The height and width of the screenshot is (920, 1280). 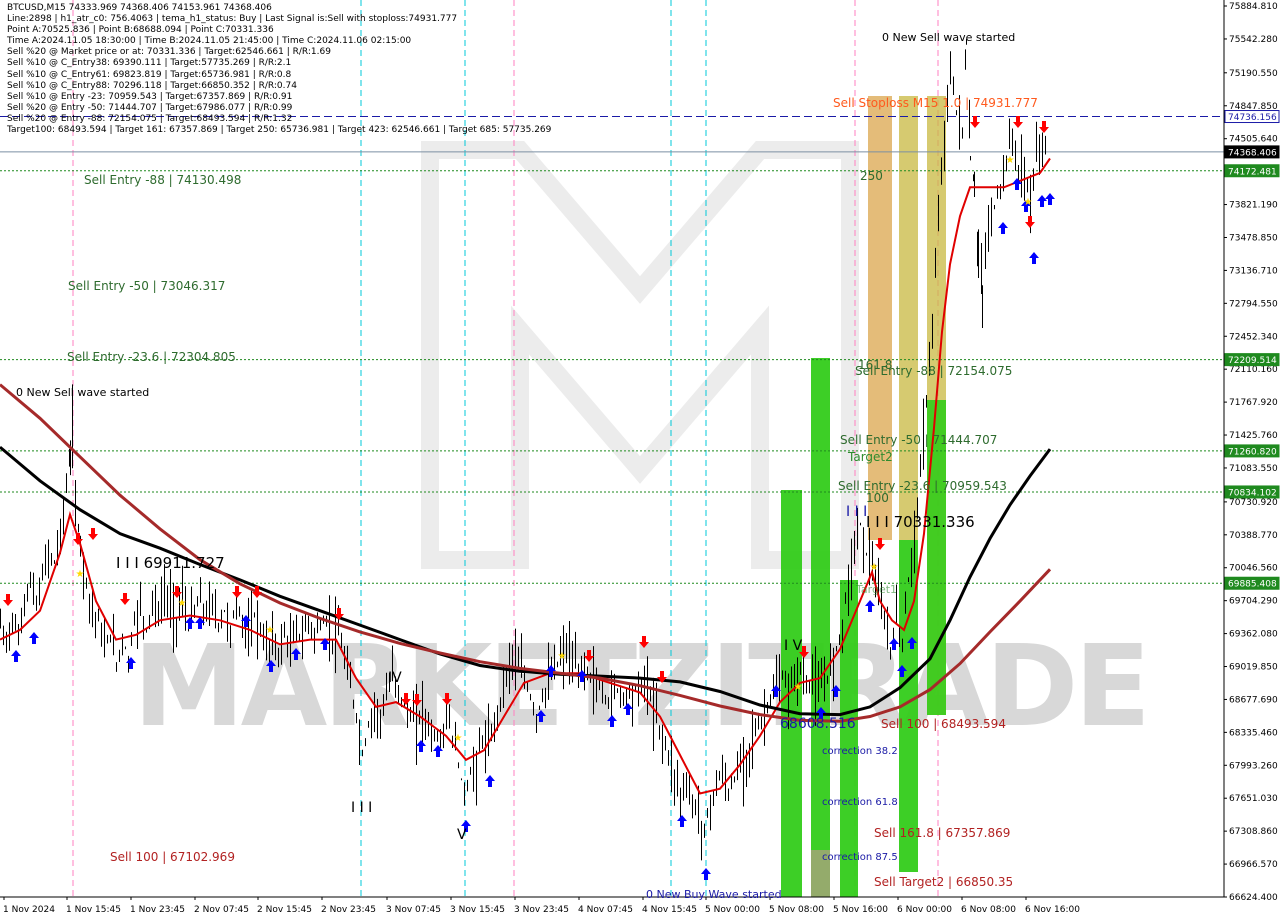 What do you see at coordinates (1253, 700) in the screenshot?
I see `y-tick-label: 68677.690` at bounding box center [1253, 700].